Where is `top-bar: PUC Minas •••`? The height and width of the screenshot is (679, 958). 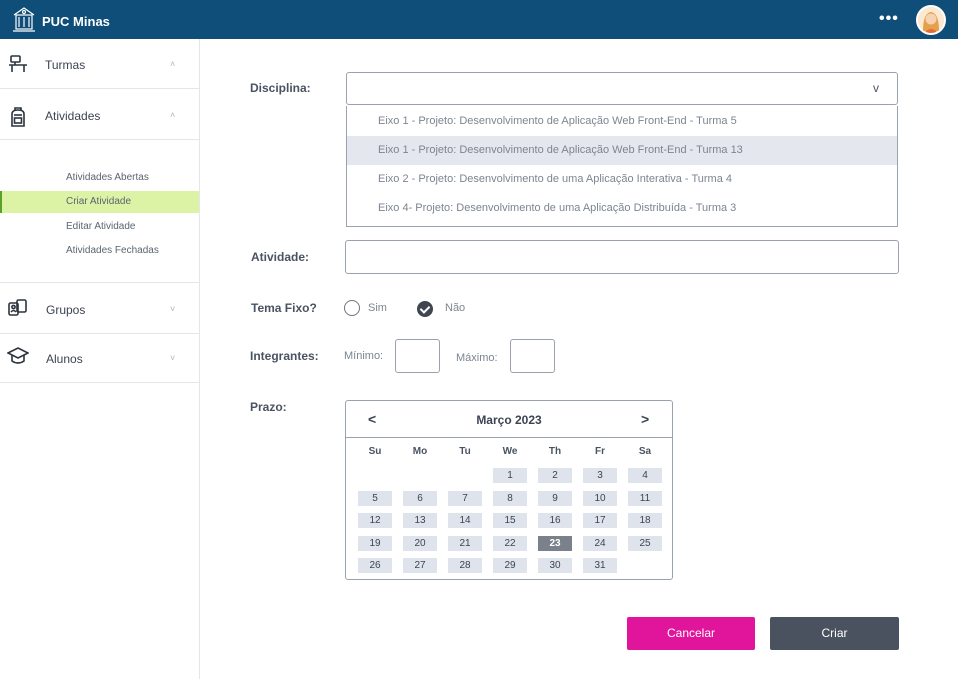
top-bar: PUC Minas ••• is located at coordinates (479, 19).